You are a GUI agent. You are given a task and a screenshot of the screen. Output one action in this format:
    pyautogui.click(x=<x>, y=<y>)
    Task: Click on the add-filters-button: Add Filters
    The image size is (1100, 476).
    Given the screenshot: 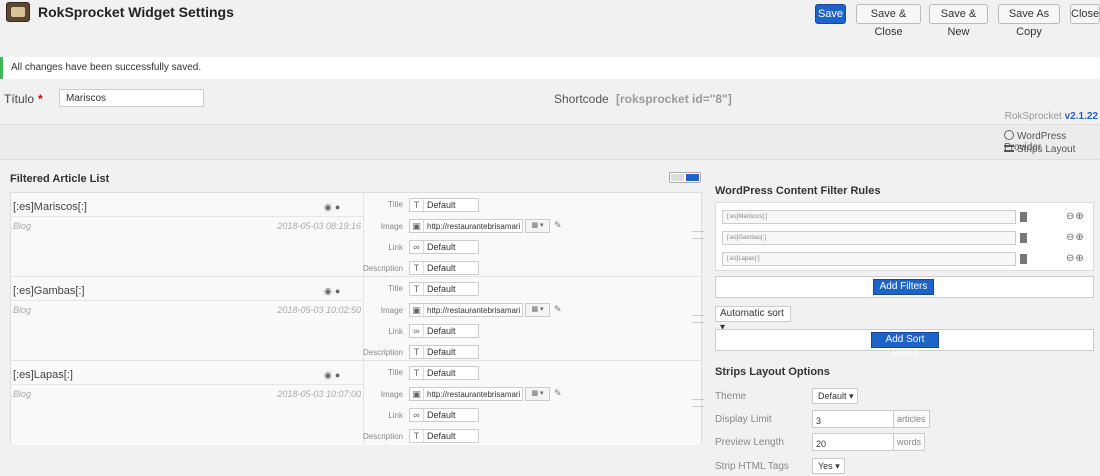 What is the action you would take?
    pyautogui.click(x=903, y=287)
    